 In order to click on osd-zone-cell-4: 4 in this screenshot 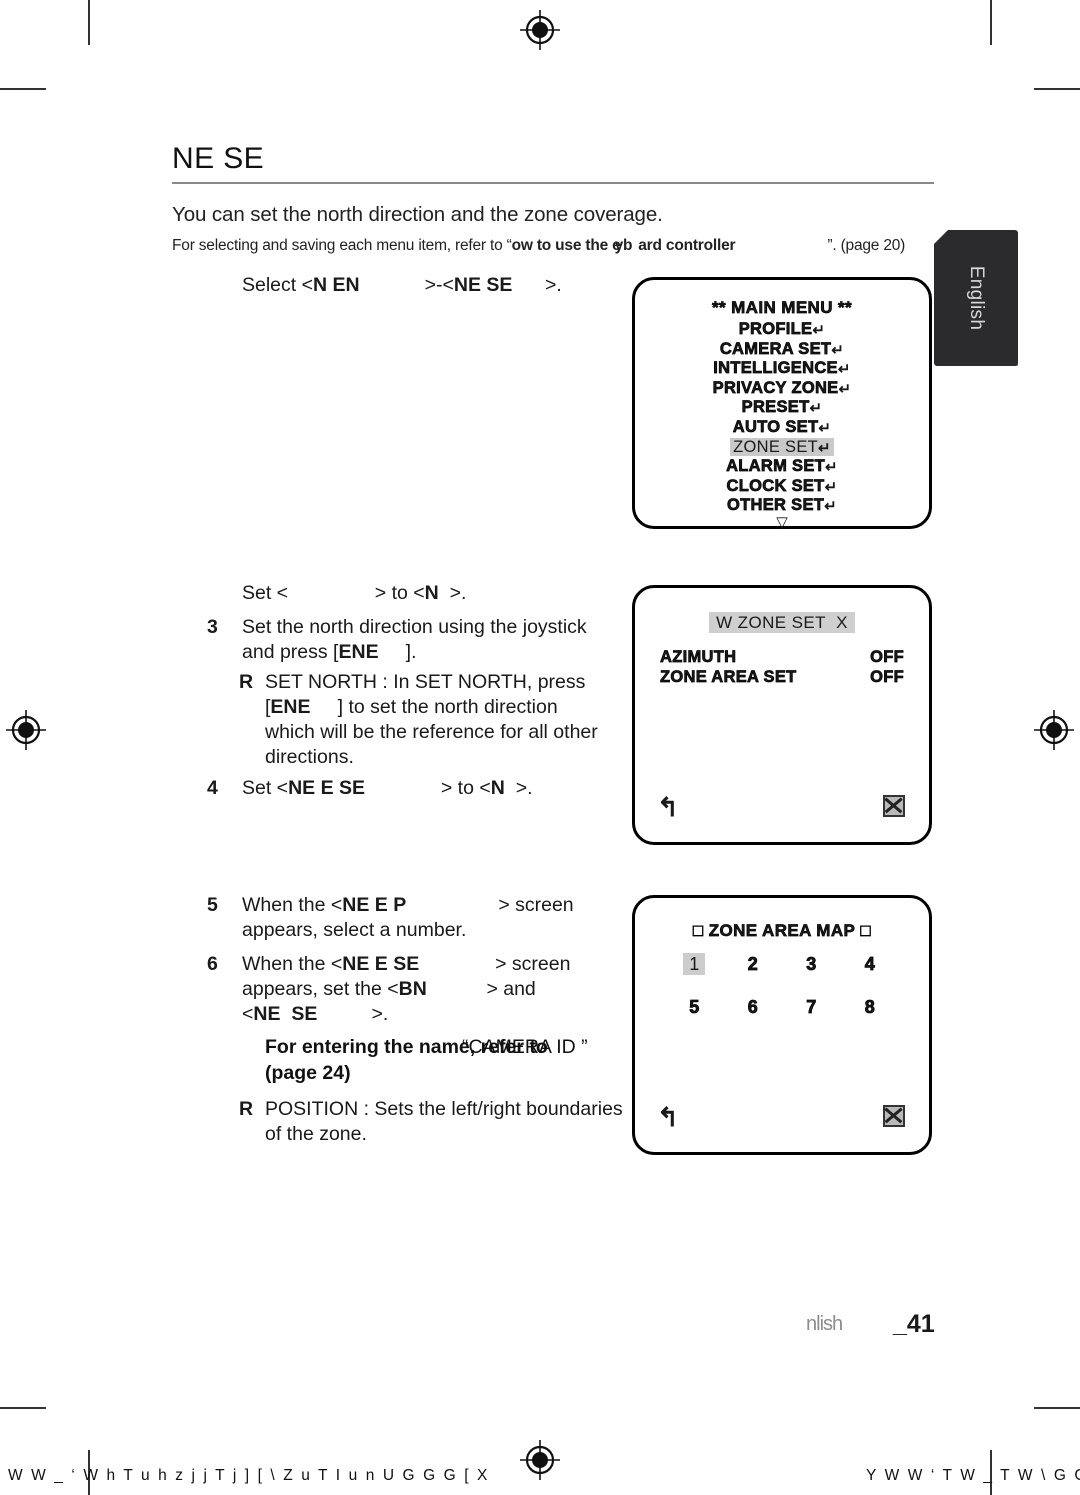, I will do `click(870, 964)`.